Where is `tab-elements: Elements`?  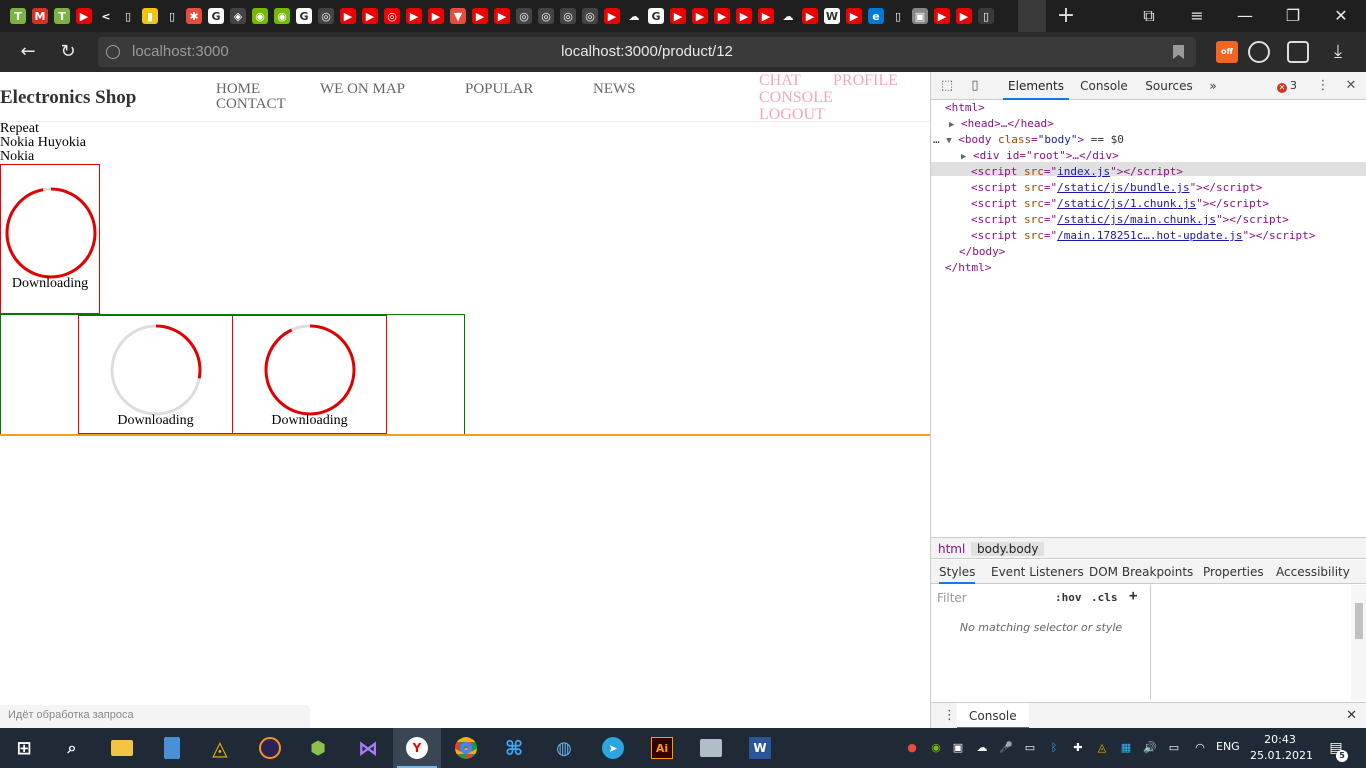 tab-elements: Elements is located at coordinates (1036, 86).